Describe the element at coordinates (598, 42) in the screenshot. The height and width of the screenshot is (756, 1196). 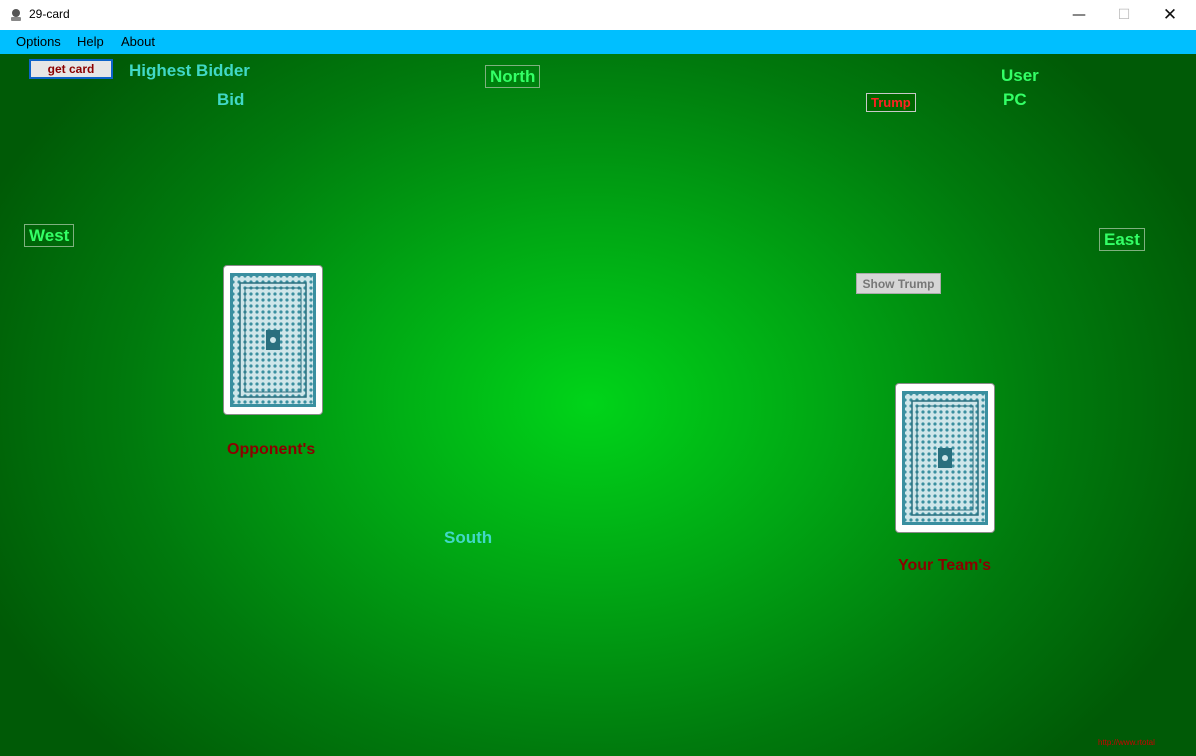
I see `menu-bar: Options Help About` at that location.